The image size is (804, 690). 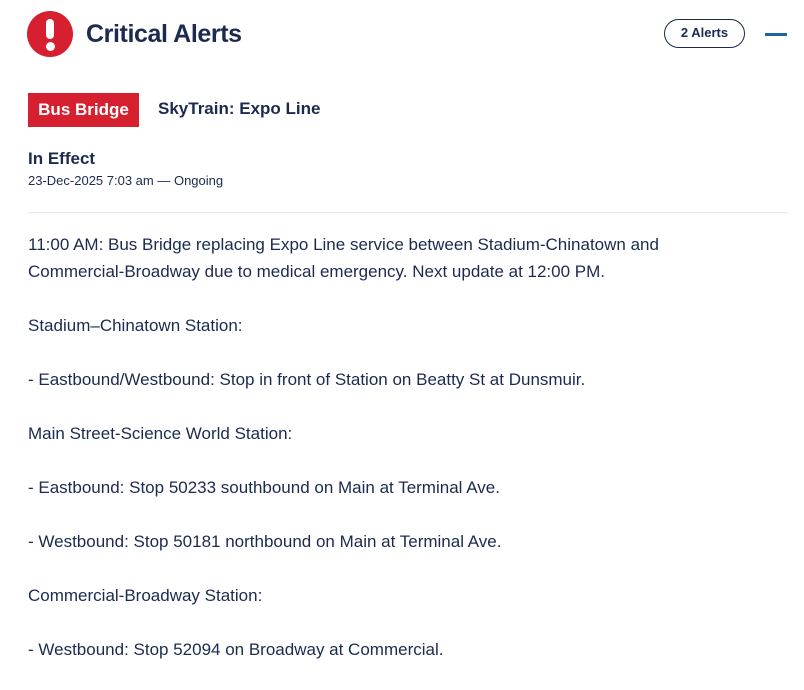 I want to click on divider, so click(x=408, y=212).